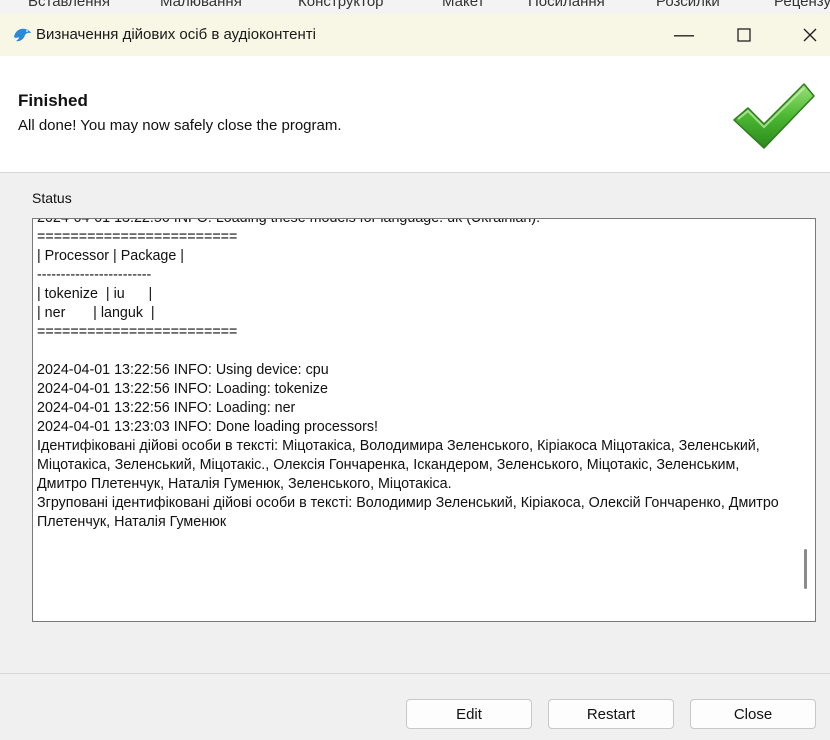 The image size is (830, 740). I want to click on window-title: Визначення дійових осіб в аудіоконтенті, so click(176, 34).